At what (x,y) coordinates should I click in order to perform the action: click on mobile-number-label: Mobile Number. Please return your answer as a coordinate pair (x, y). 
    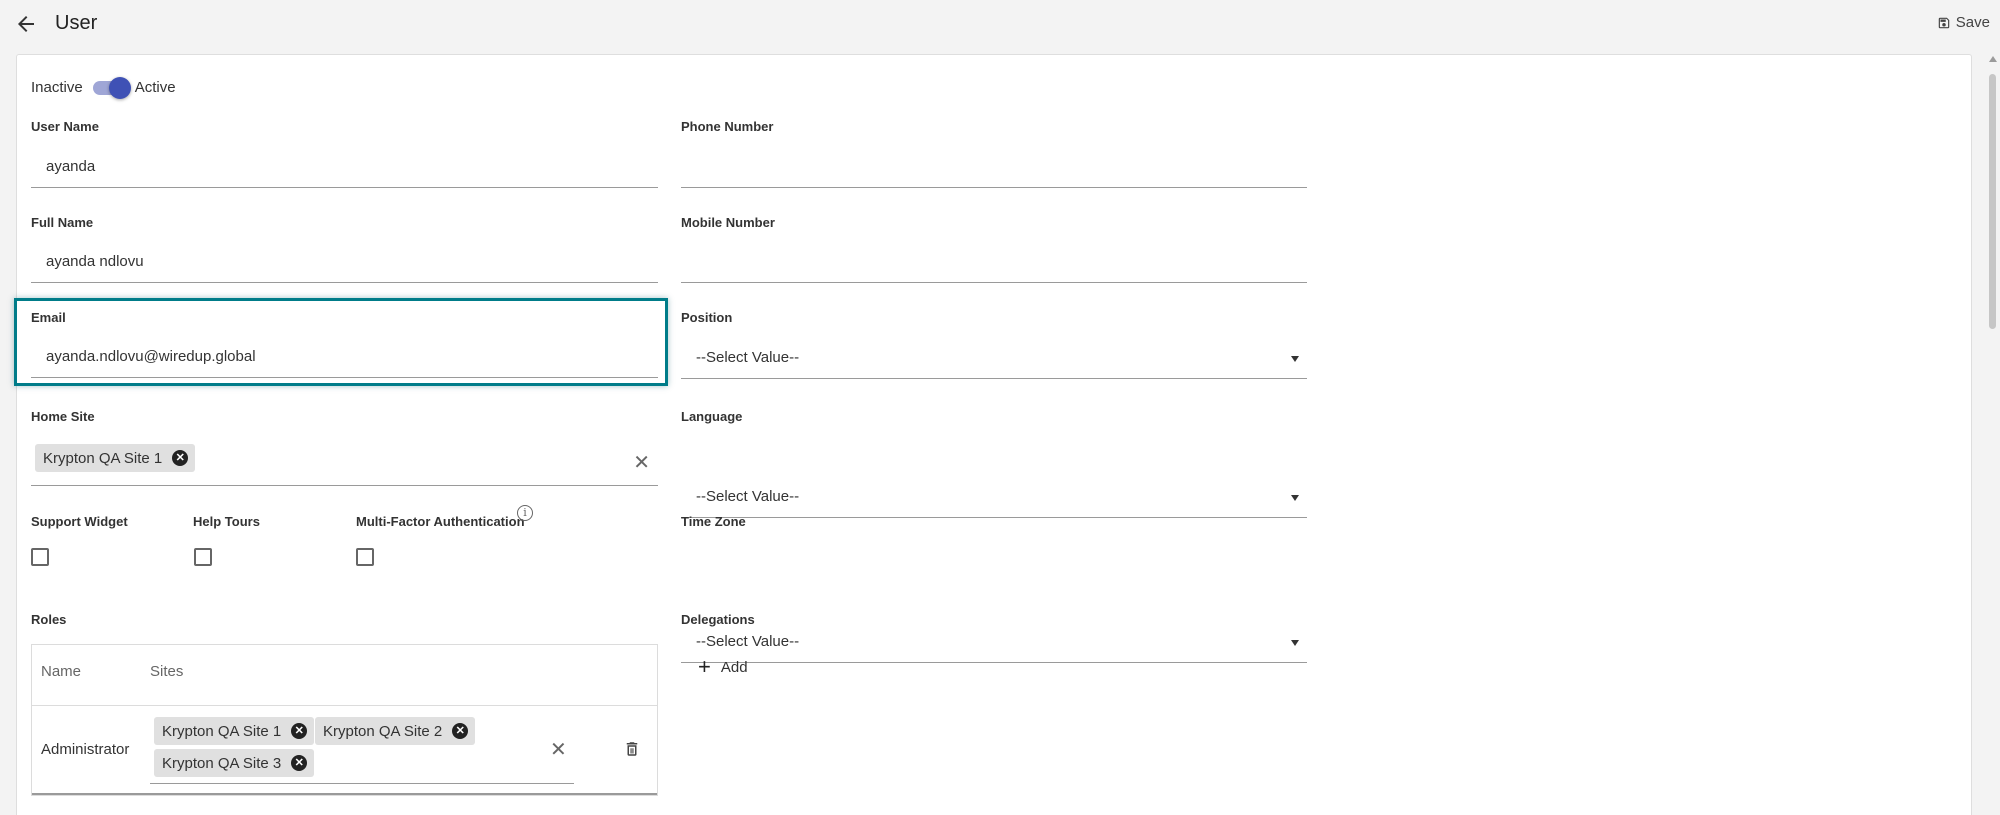
    Looking at the image, I should click on (728, 222).